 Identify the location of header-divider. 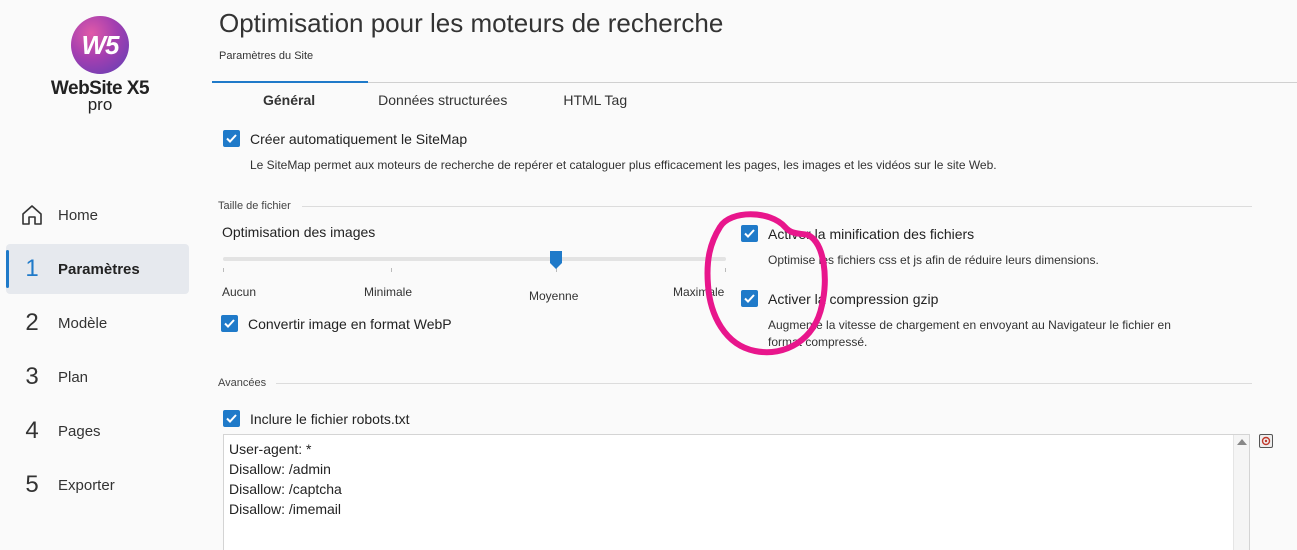
(832, 82).